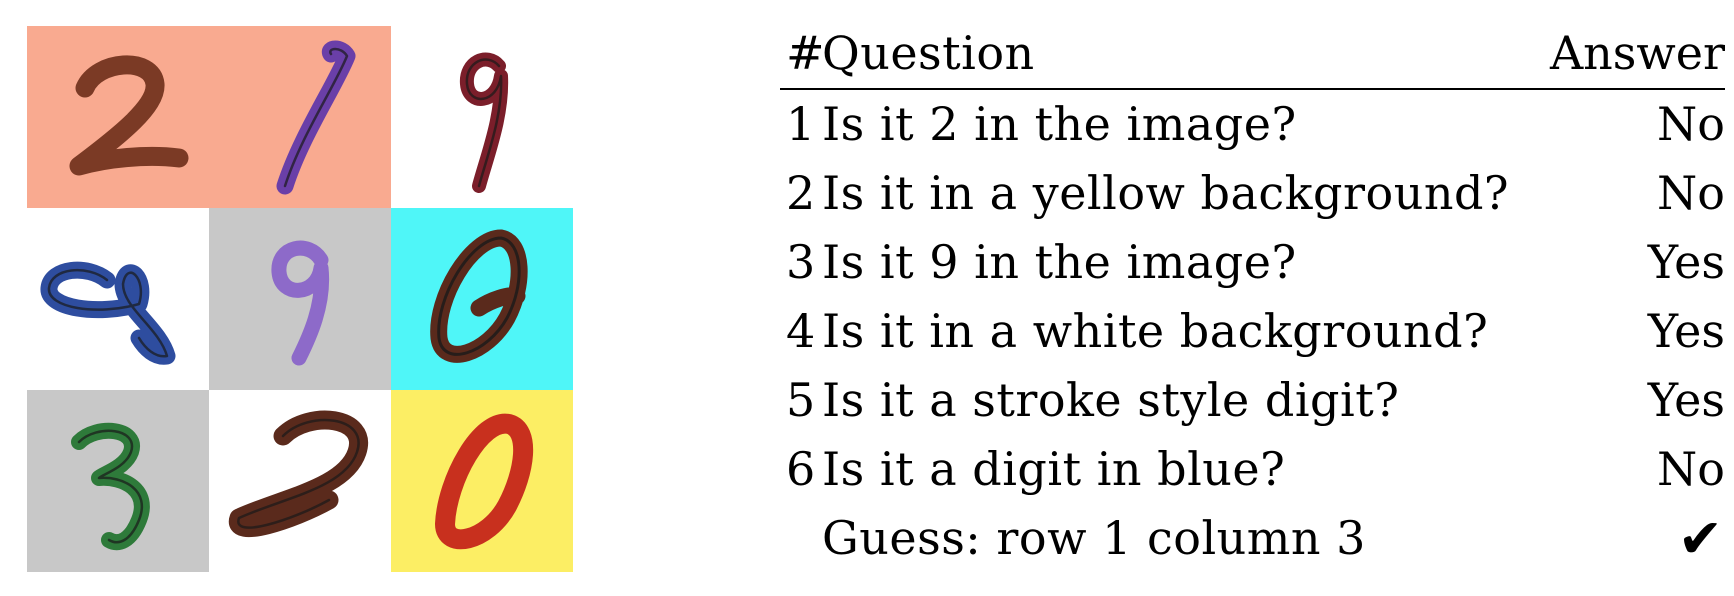 This screenshot has height=596, width=1734. I want to click on table-row: 3 Is it 9 in the image? Yes, so click(1252, 262).